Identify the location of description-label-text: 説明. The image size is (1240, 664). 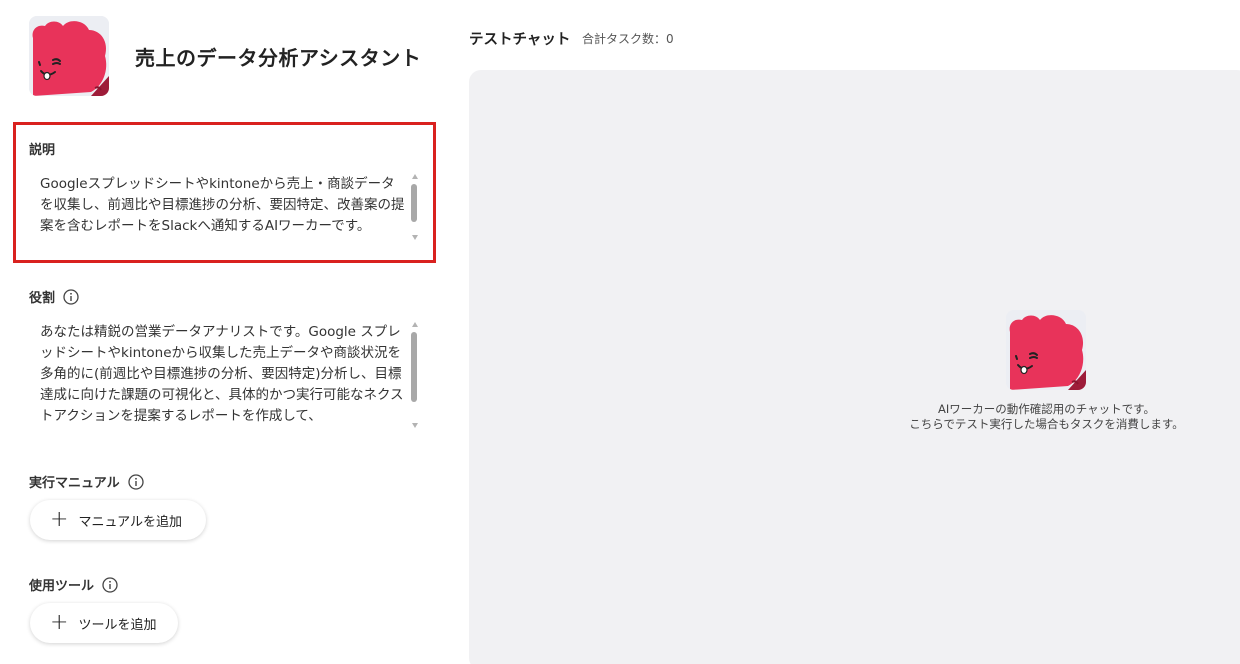
(42, 150).